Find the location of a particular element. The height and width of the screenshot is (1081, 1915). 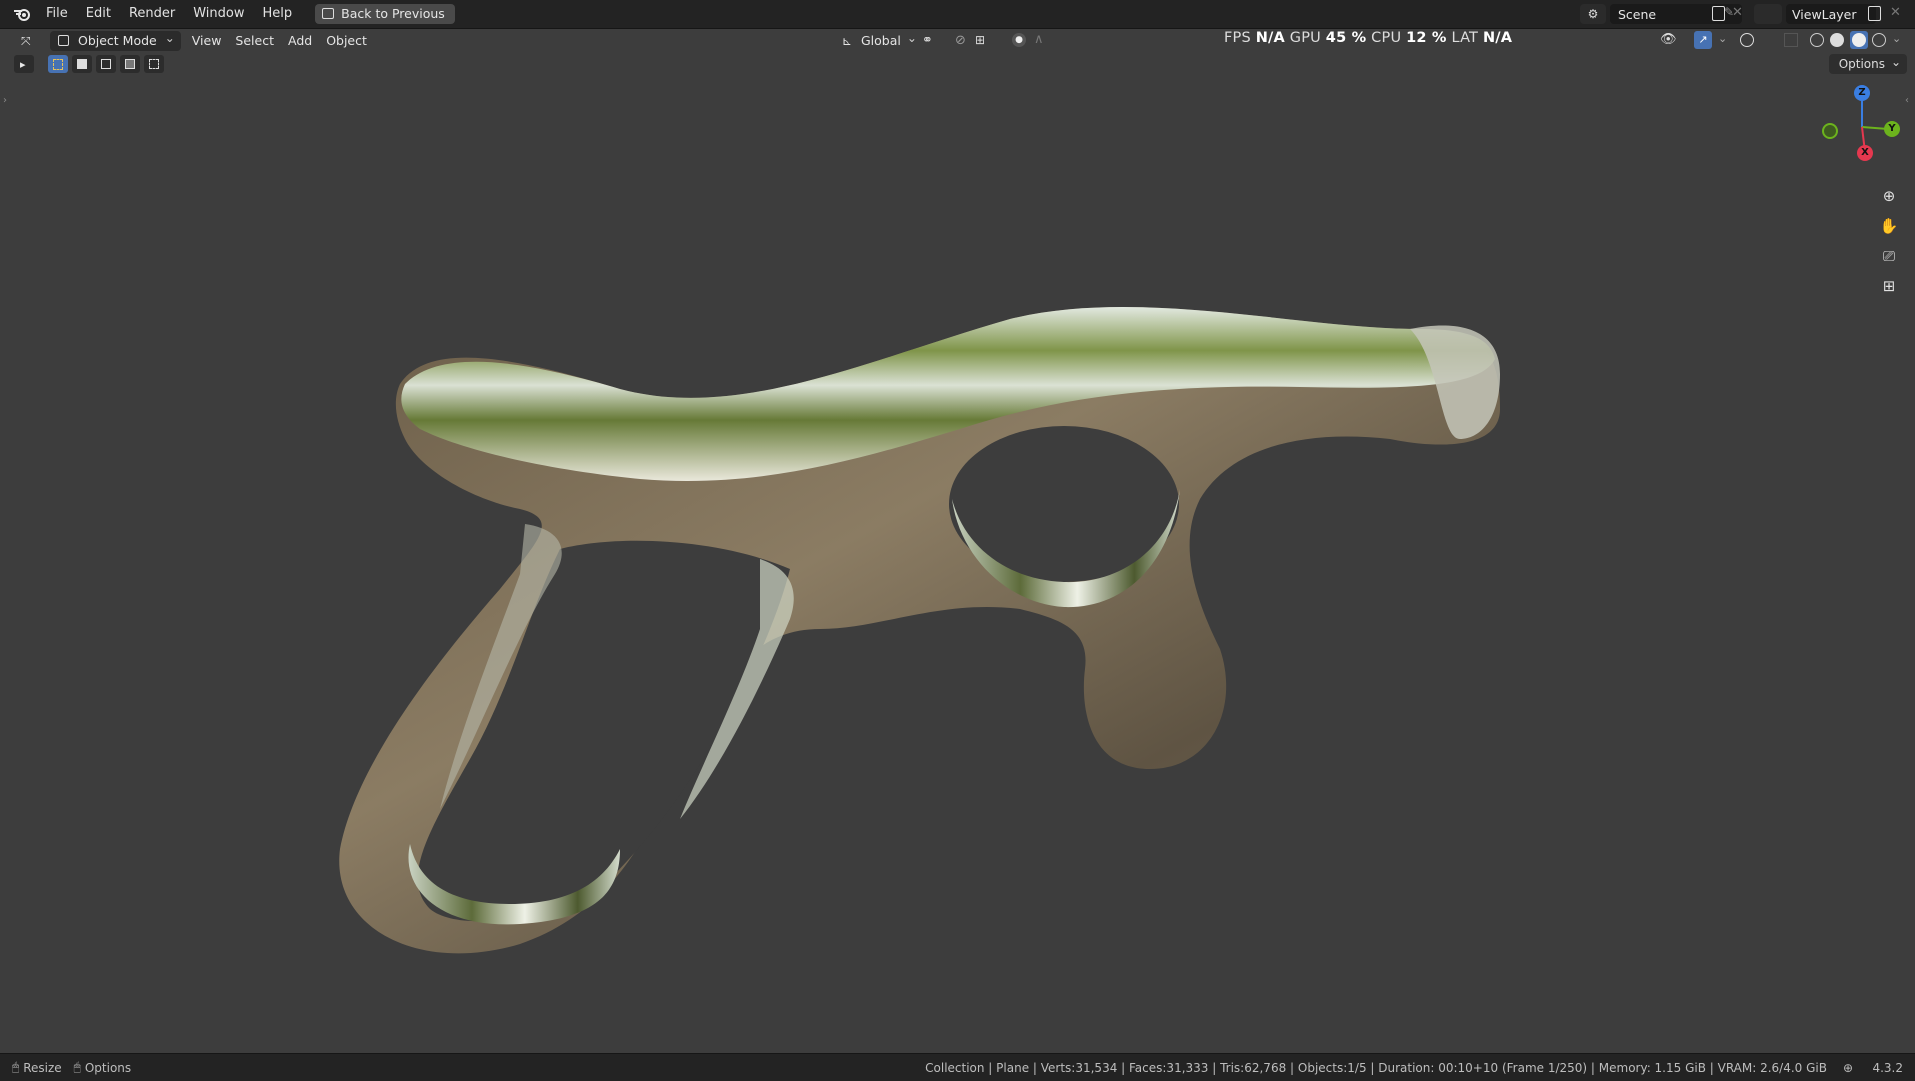

options-label: Options is located at coordinates (1861, 64).